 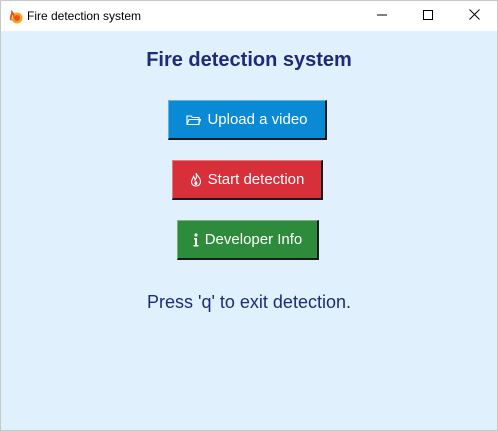 I want to click on close-button, so click(x=474, y=16).